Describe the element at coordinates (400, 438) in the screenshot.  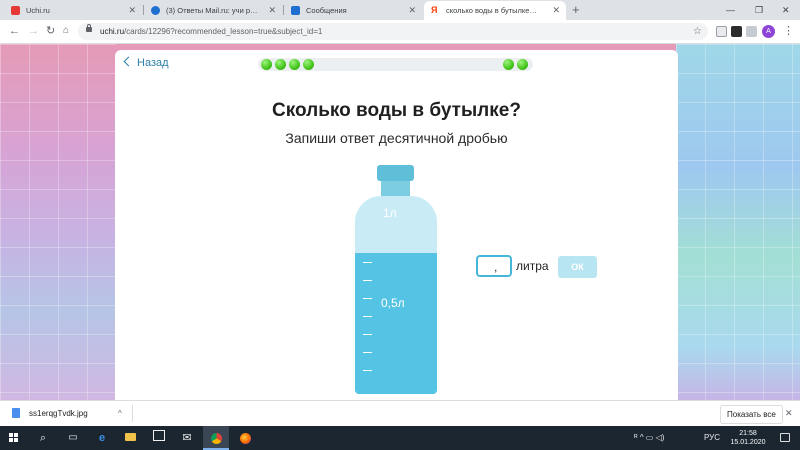
I see `windows-taskbar: ⌕ ▭ e ✉ ᴿ ^ ▭ ◁) РУС 21:58 15.01.2020` at that location.